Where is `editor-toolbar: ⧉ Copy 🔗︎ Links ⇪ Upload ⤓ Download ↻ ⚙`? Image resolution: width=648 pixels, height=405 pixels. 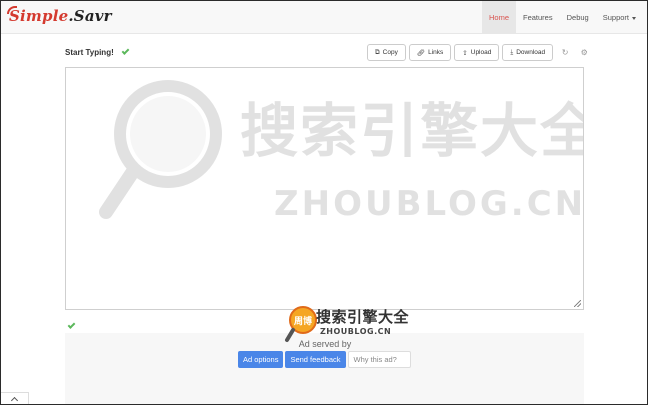 editor-toolbar: ⧉ Copy 🔗︎ Links ⇪ Upload ⤓ Download ↻ ⚙ is located at coordinates (479, 52).